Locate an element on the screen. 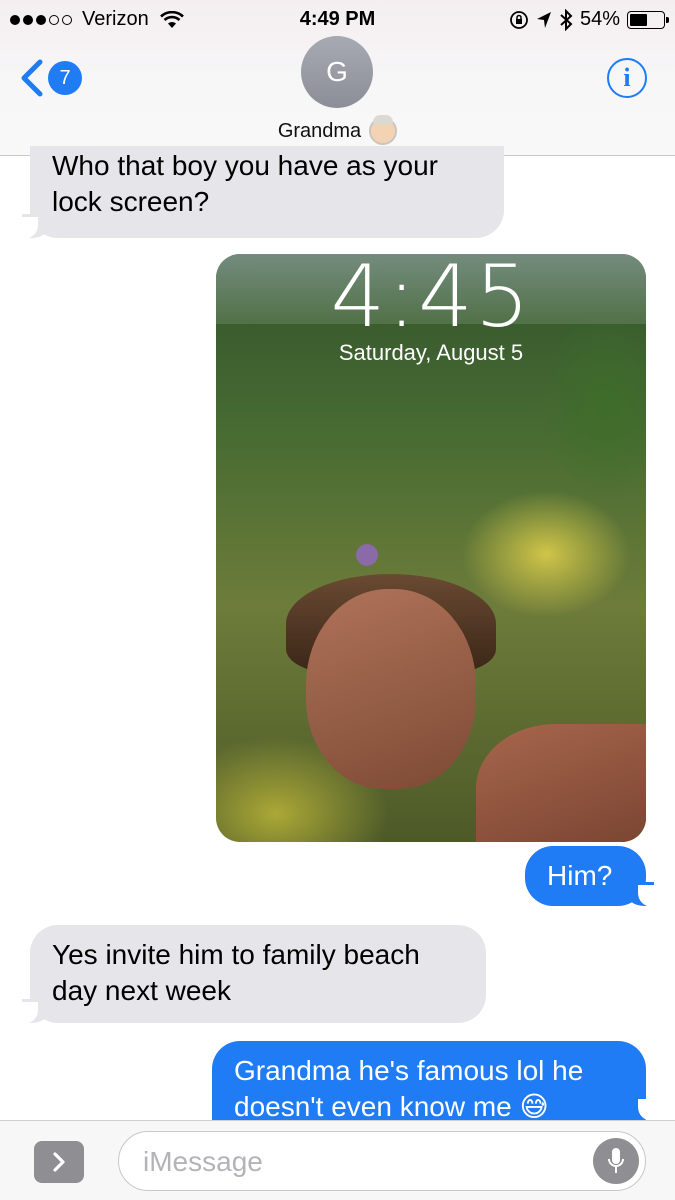 Image resolution: width=675 pixels, height=1200 pixels. battery-icon is located at coordinates (648, 19).